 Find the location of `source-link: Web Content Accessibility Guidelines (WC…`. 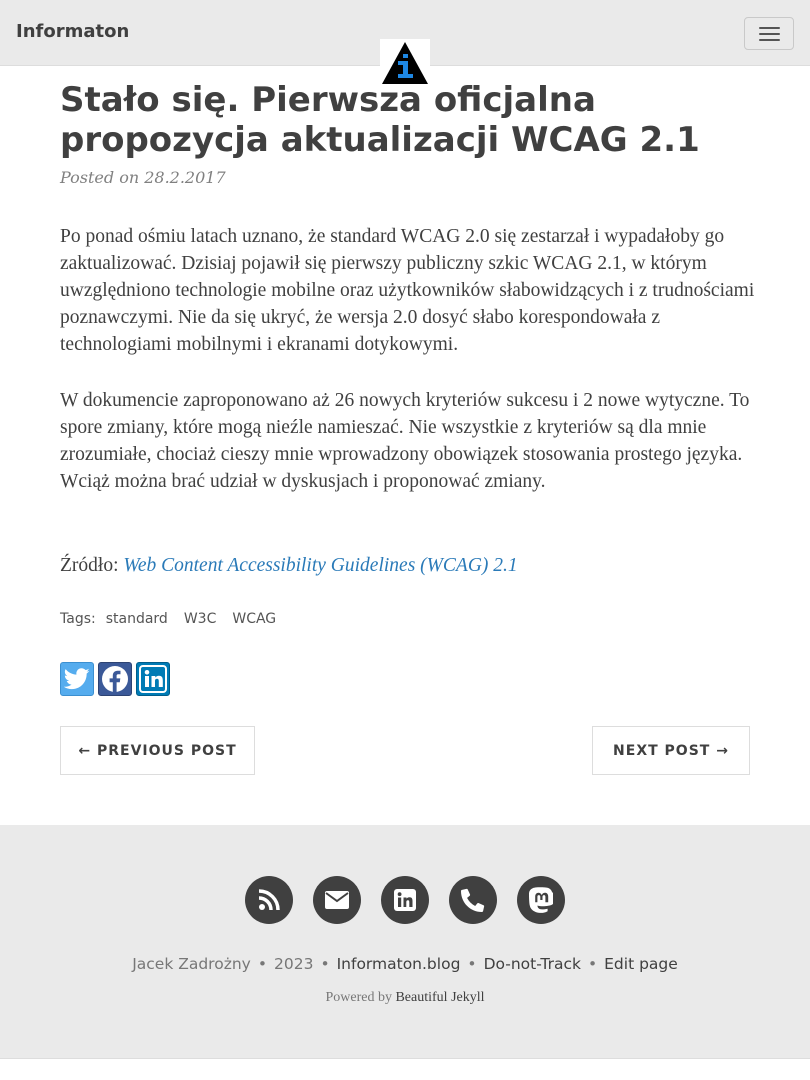

source-link: Web Content Accessibility Guidelines (WC… is located at coordinates (320, 565).